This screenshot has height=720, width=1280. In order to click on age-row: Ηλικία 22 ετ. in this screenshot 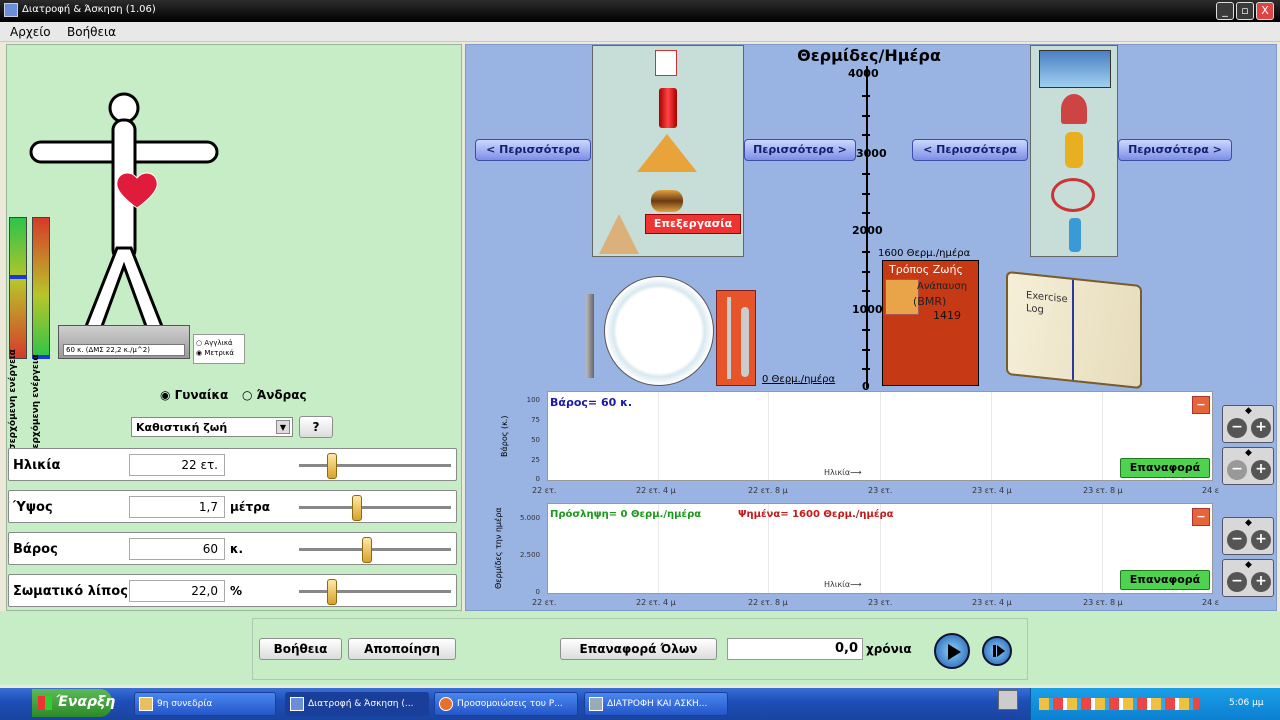, I will do `click(232, 464)`.